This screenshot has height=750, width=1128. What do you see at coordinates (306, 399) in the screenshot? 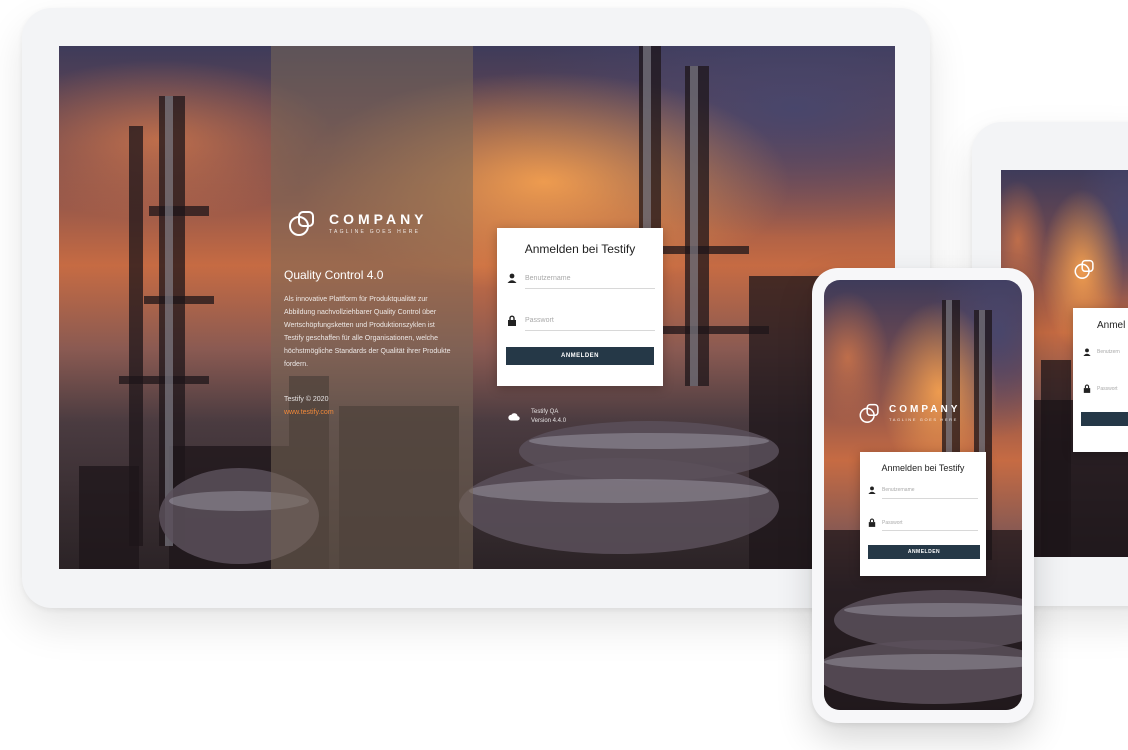
I see `copyright-text: Testify © 2020` at bounding box center [306, 399].